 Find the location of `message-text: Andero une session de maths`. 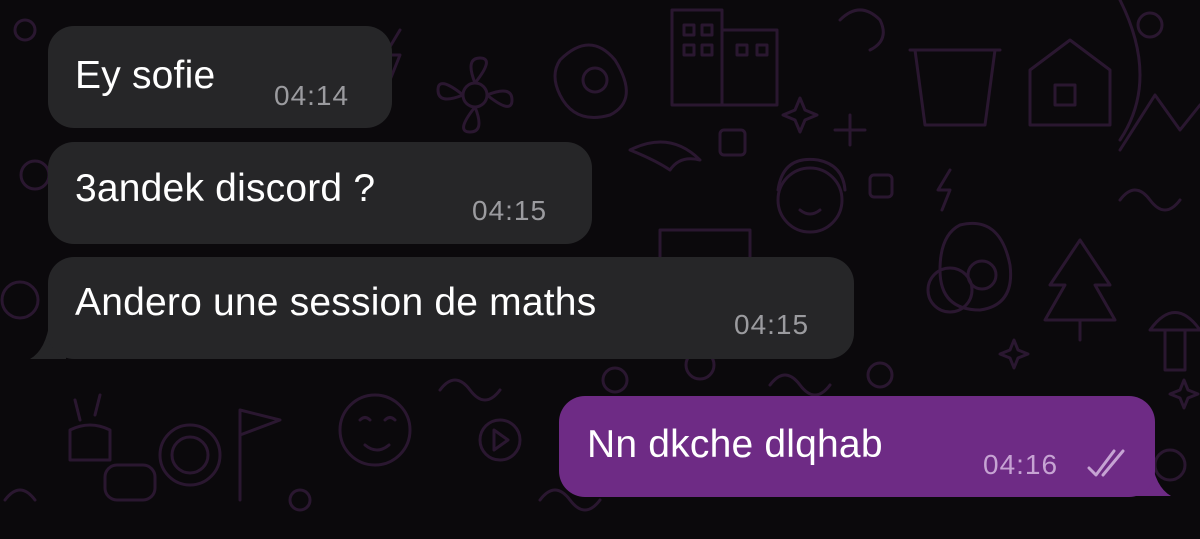

message-text: Andero une session de maths is located at coordinates (336, 302).